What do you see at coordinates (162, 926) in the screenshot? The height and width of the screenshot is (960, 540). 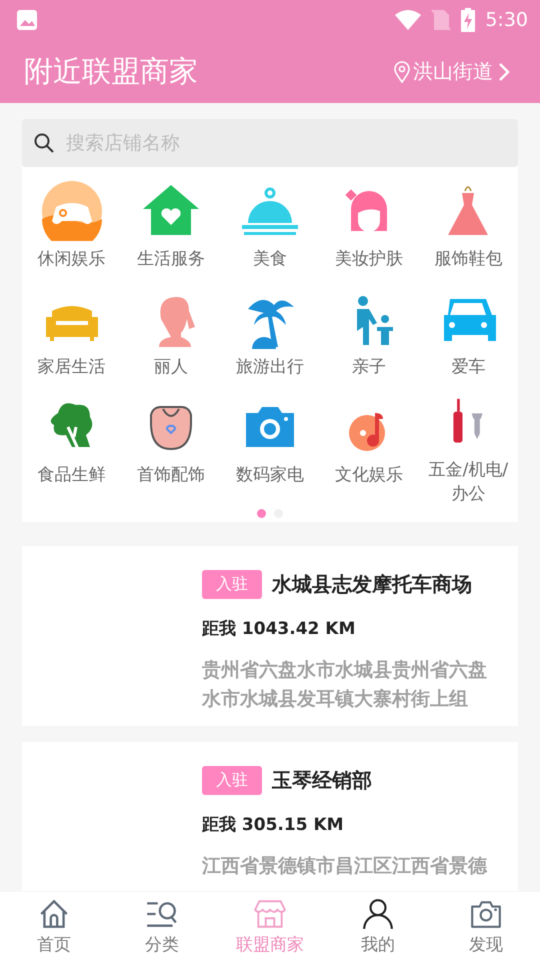 I see `nav-tab: 分类` at bounding box center [162, 926].